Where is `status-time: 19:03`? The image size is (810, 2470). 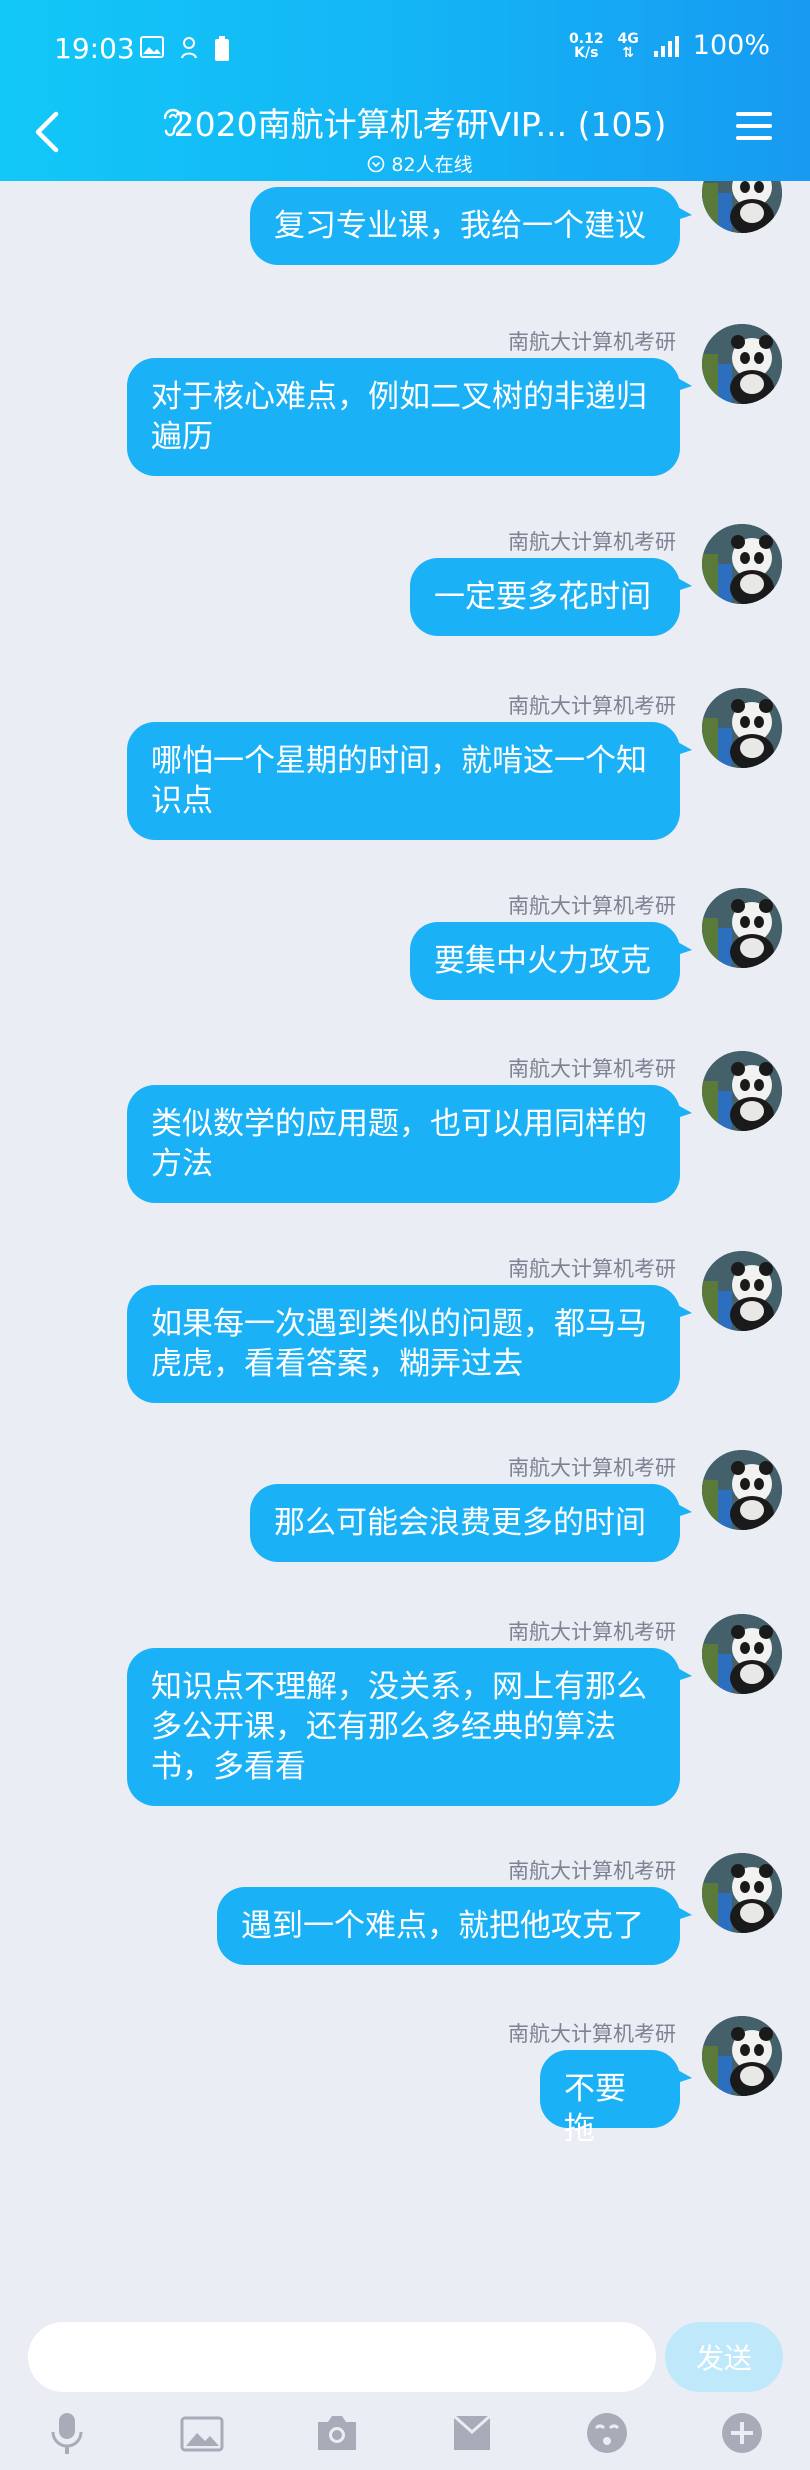
status-time: 19:03 is located at coordinates (94, 48).